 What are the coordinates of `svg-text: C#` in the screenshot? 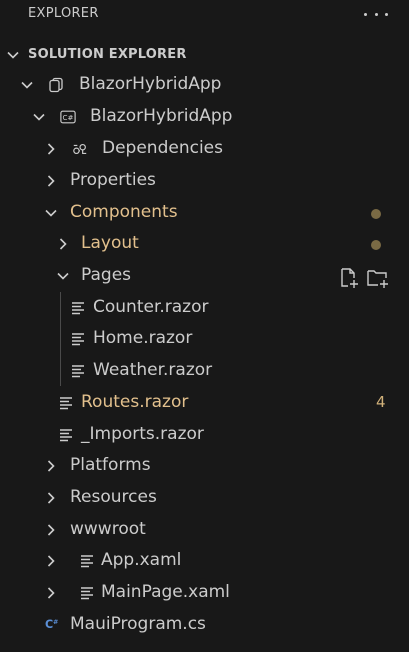 It's located at (68, 117).